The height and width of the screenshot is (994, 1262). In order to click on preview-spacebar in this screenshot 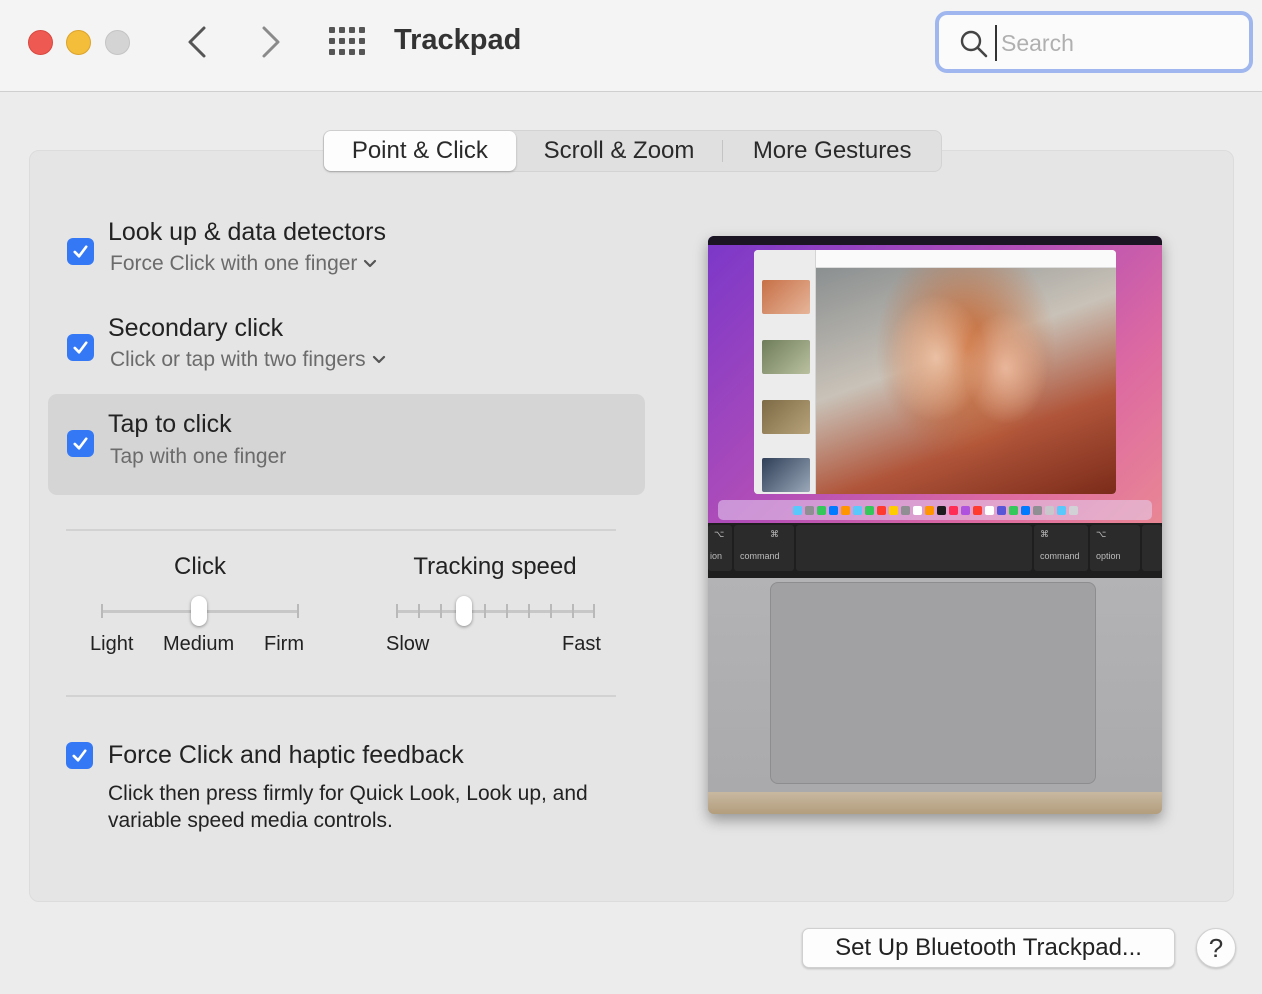, I will do `click(914, 548)`.